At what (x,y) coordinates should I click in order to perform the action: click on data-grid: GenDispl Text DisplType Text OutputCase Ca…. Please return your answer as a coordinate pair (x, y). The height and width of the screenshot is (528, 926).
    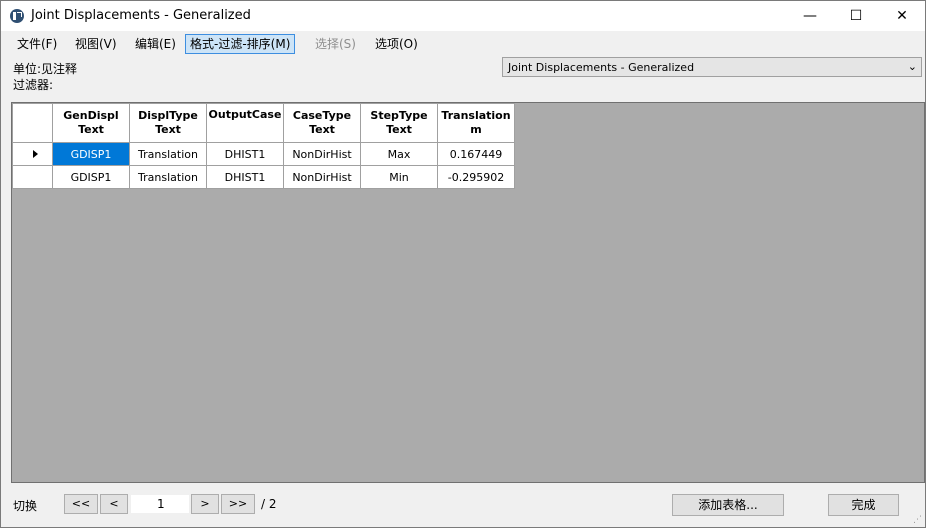
    Looking at the image, I should click on (263, 146).